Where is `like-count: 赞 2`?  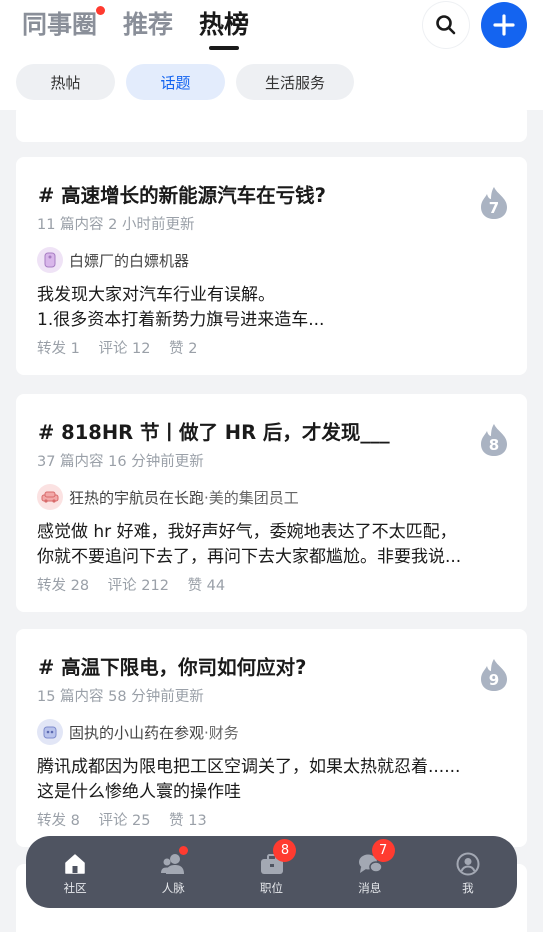
like-count: 赞 2 is located at coordinates (183, 349).